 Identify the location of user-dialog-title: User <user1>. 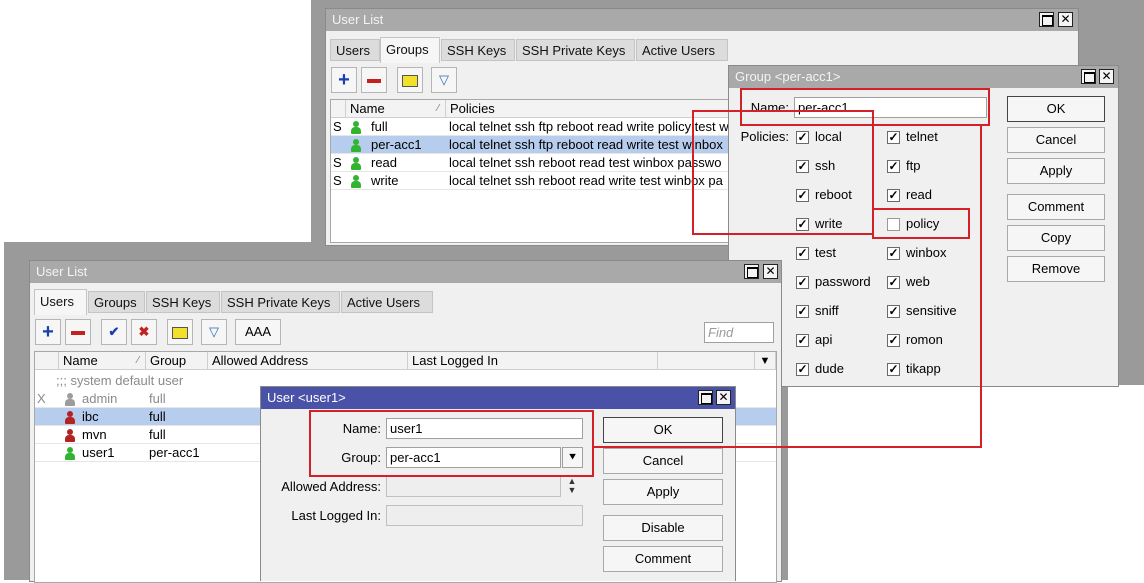
(306, 397).